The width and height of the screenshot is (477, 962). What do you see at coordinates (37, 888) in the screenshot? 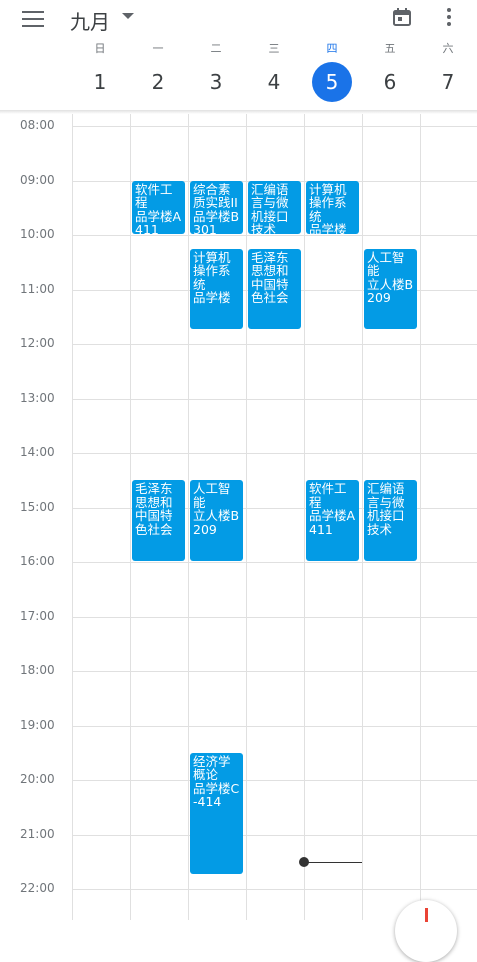
I see `time-label: 22:00` at bounding box center [37, 888].